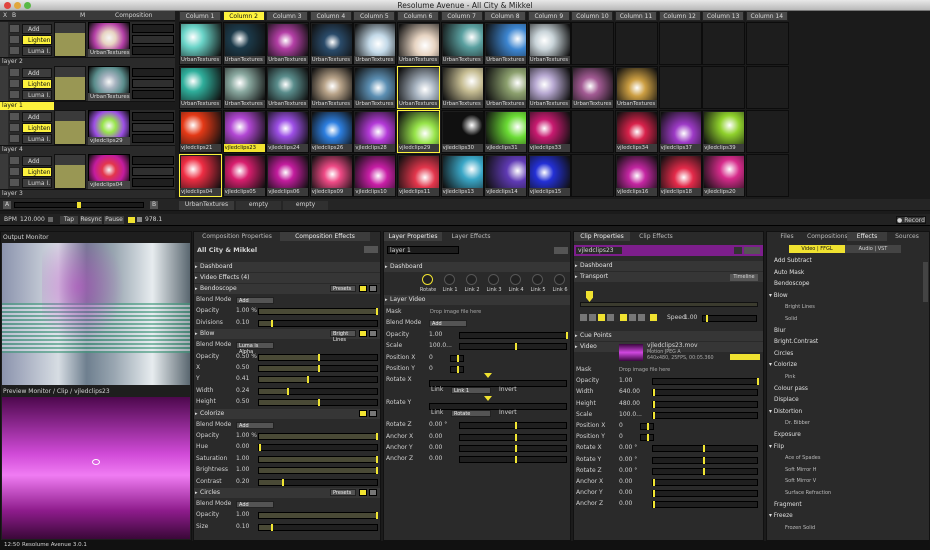 The height and width of the screenshot is (550, 930). I want to click on column-header: Column 1, so click(200, 16).